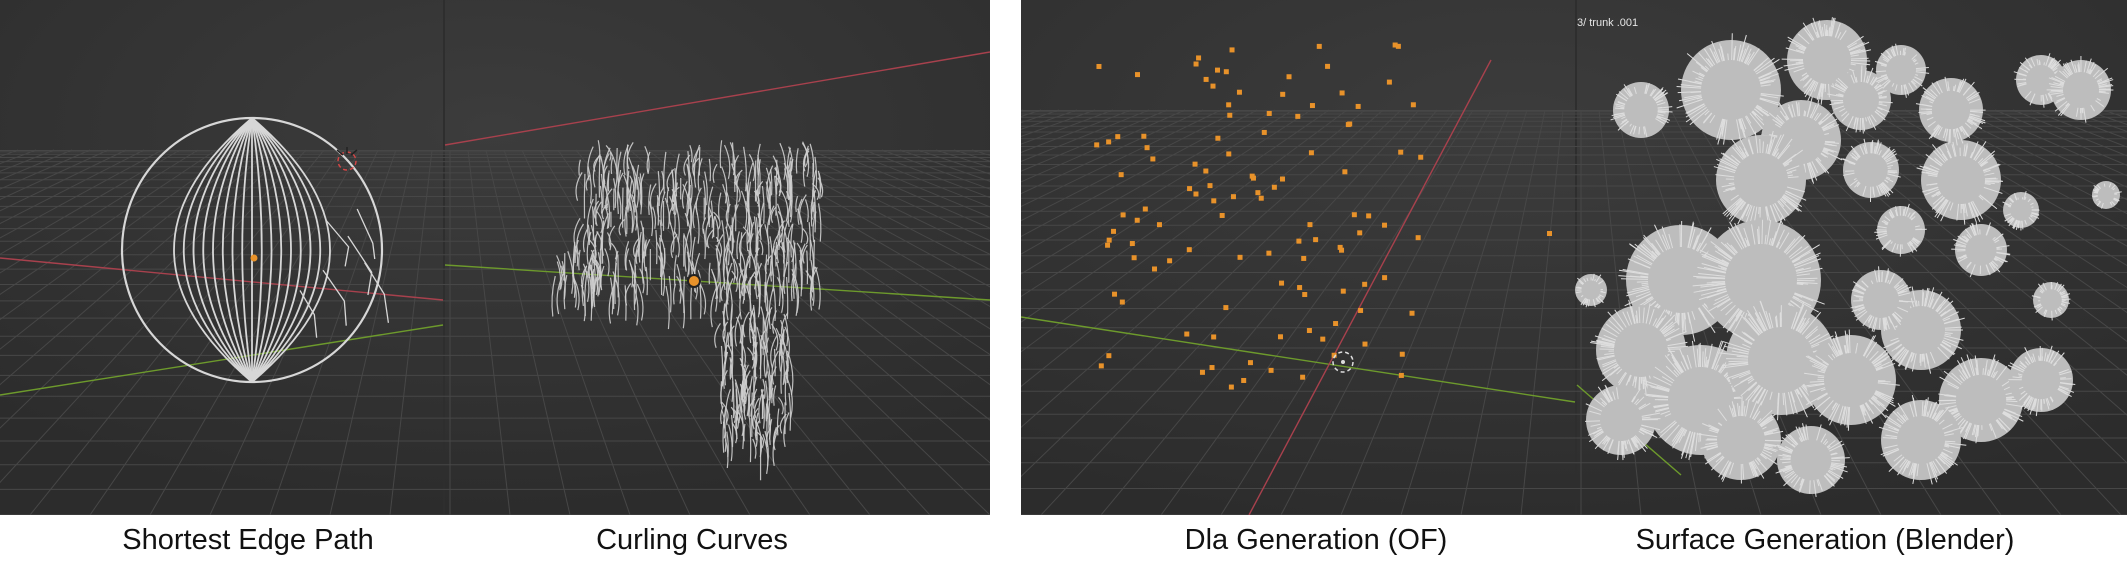  What do you see at coordinates (694, 281) in the screenshot?
I see `origin-dot-icon-b` at bounding box center [694, 281].